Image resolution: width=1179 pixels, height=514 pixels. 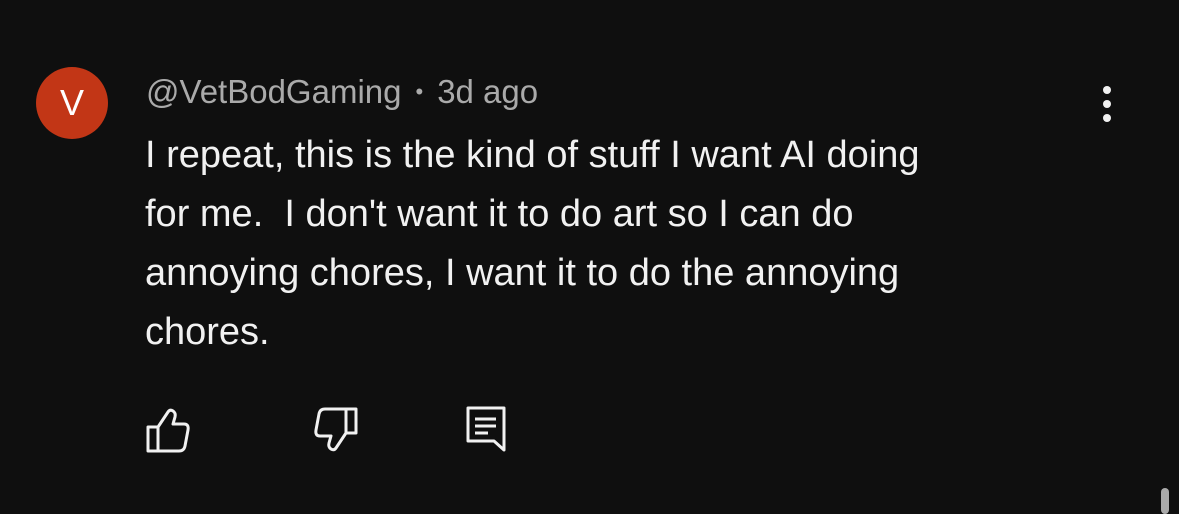 What do you see at coordinates (487, 92) in the screenshot?
I see `comment-timestamp: 3d ago` at bounding box center [487, 92].